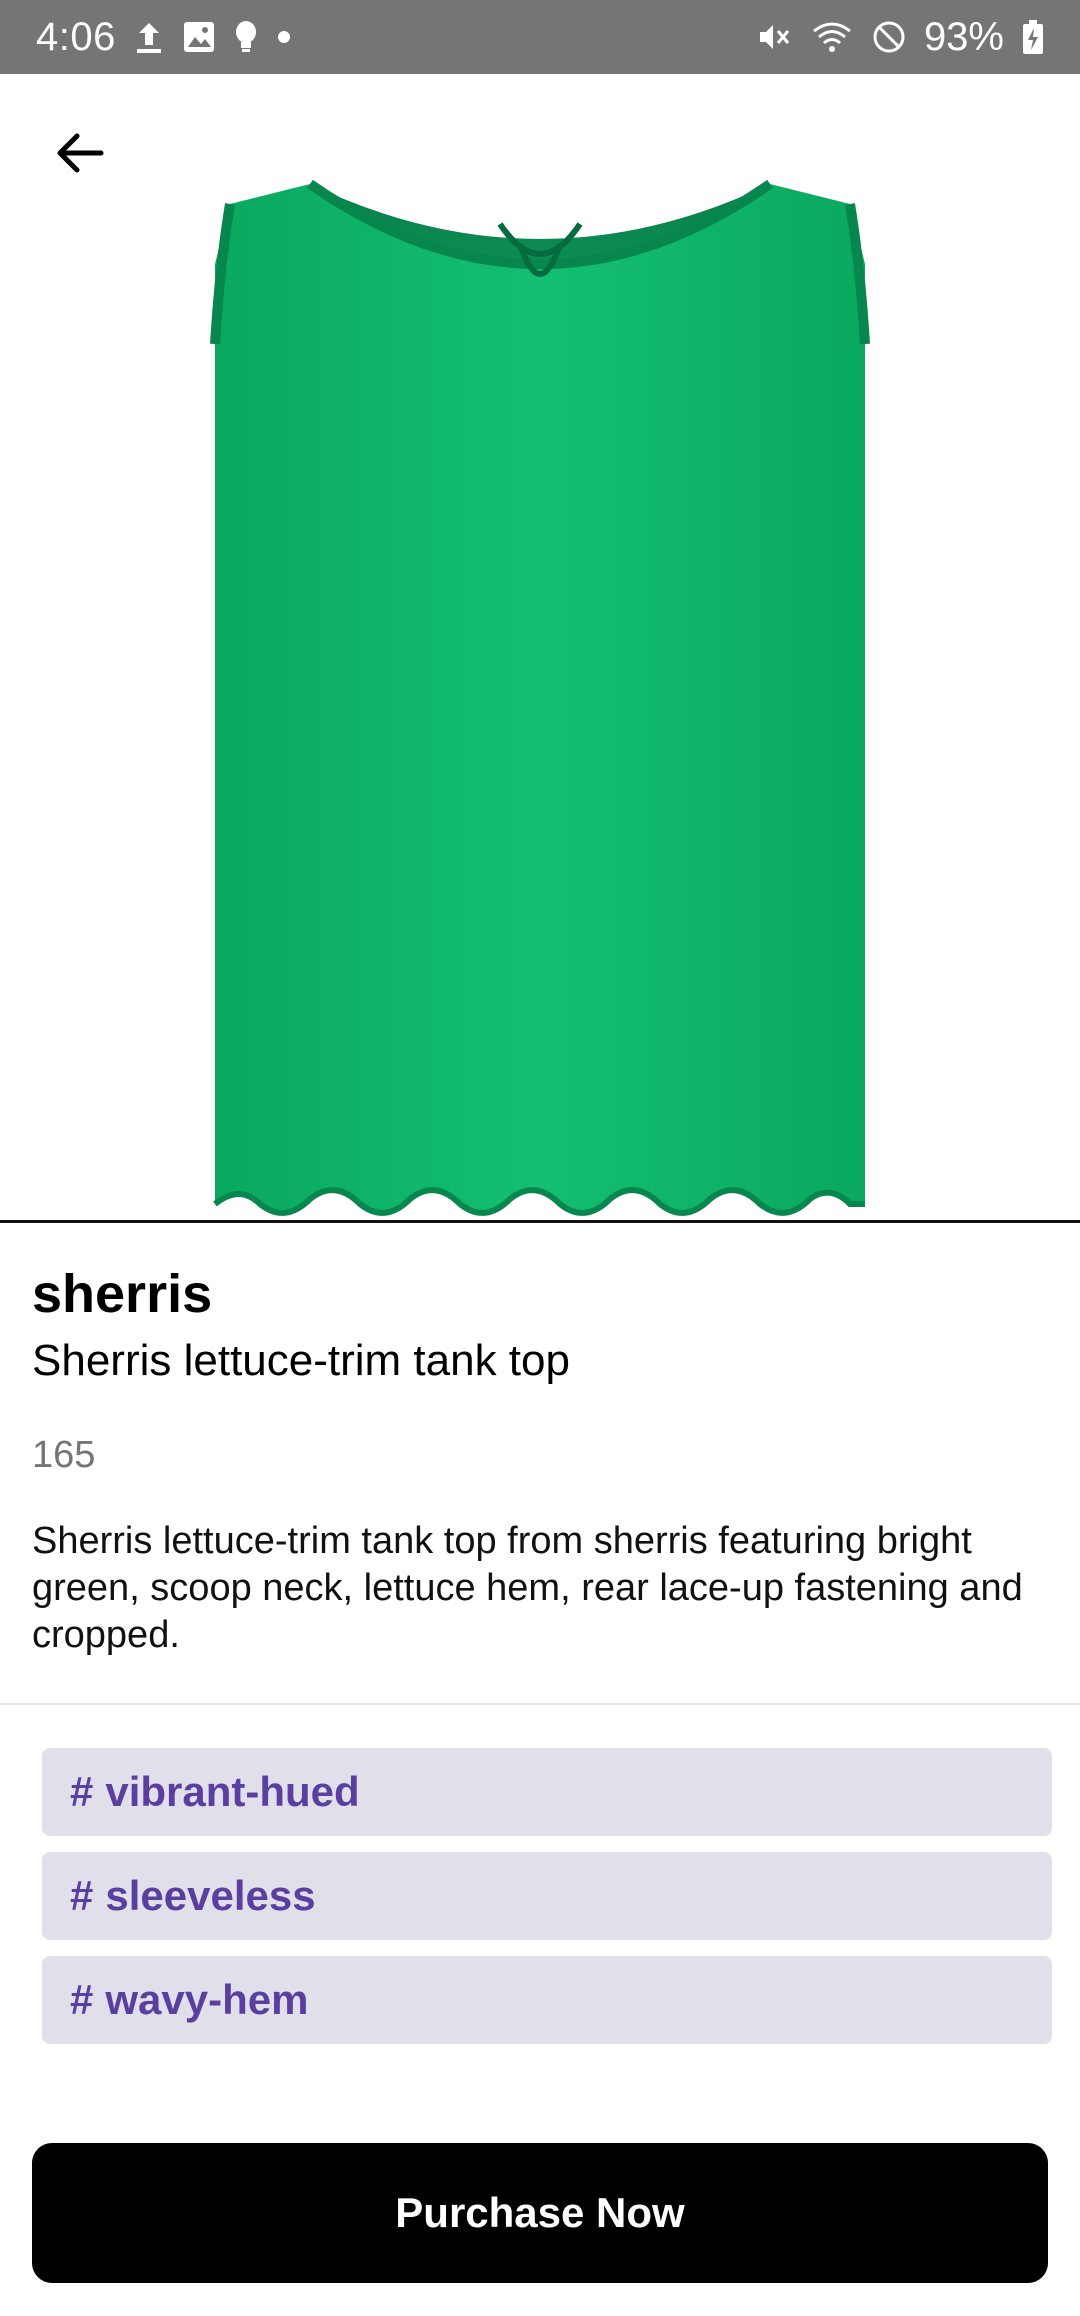 This screenshot has height=2316, width=1080. I want to click on battery-percent: 93%, so click(963, 36).